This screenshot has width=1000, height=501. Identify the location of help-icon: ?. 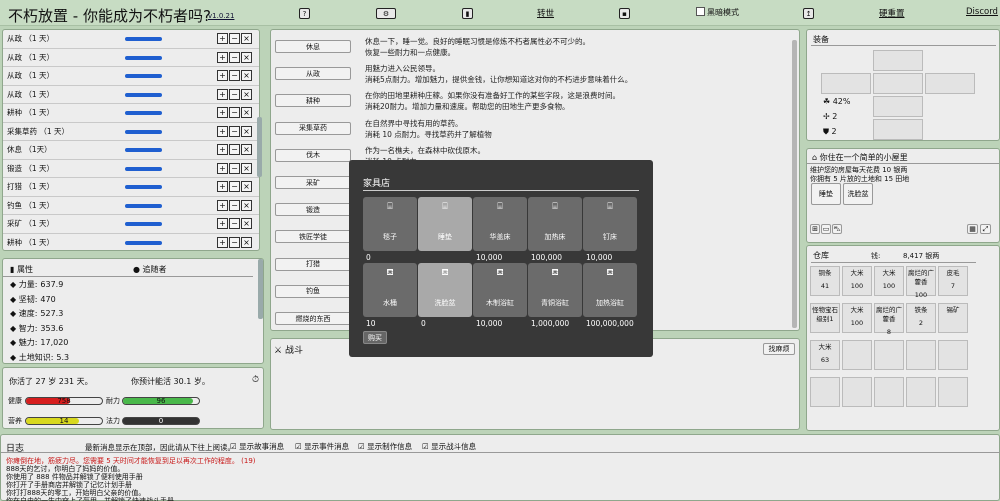
(304, 13).